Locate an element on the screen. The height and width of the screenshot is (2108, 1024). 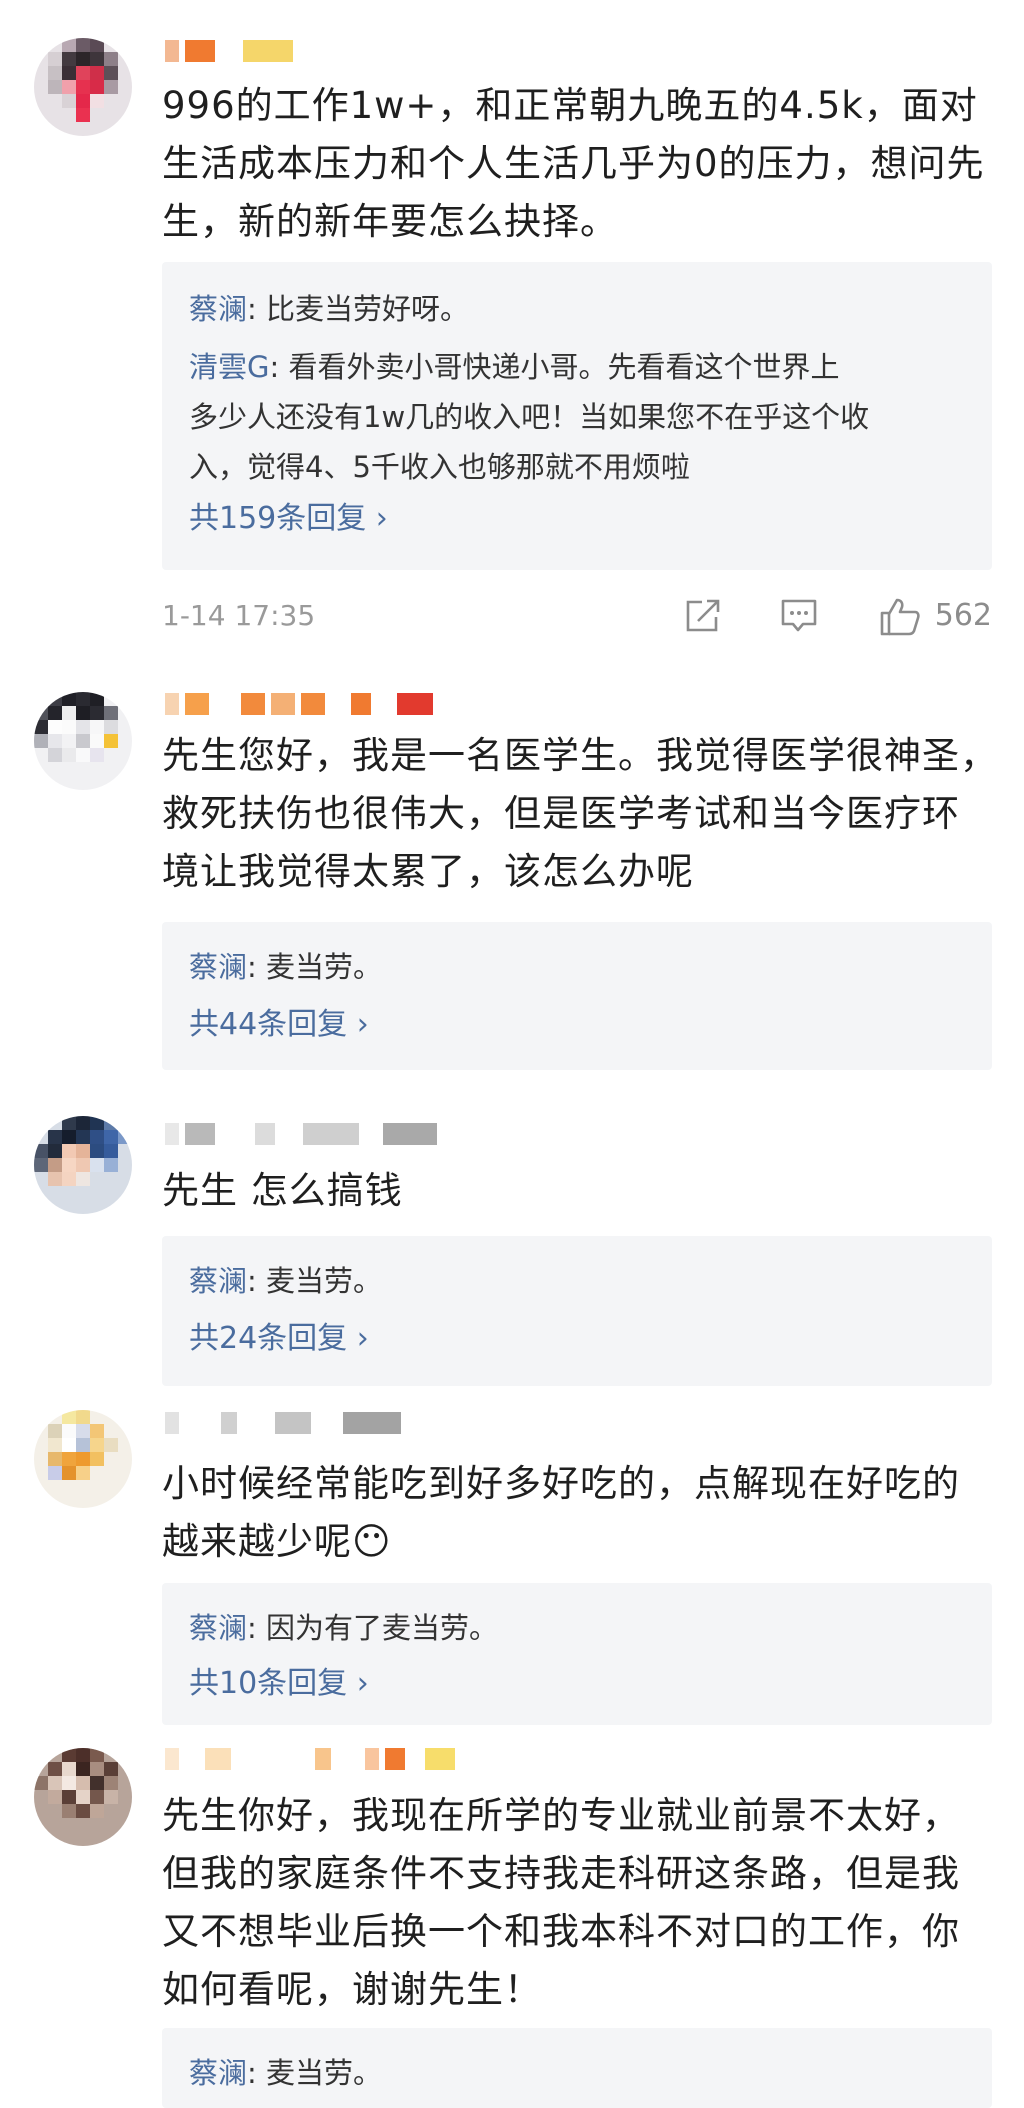
more-replies-link: 共44条回复 › is located at coordinates (279, 1025).